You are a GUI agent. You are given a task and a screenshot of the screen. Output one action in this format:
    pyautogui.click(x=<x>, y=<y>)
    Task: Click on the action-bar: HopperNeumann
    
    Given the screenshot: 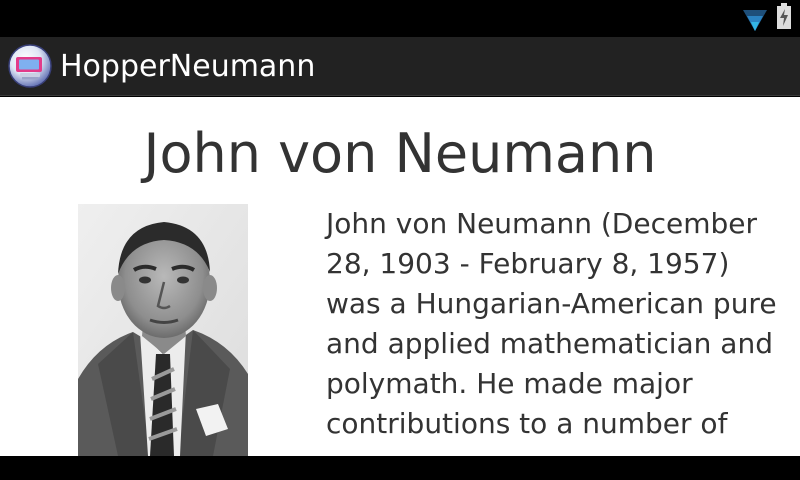 What is the action you would take?
    pyautogui.click(x=400, y=66)
    